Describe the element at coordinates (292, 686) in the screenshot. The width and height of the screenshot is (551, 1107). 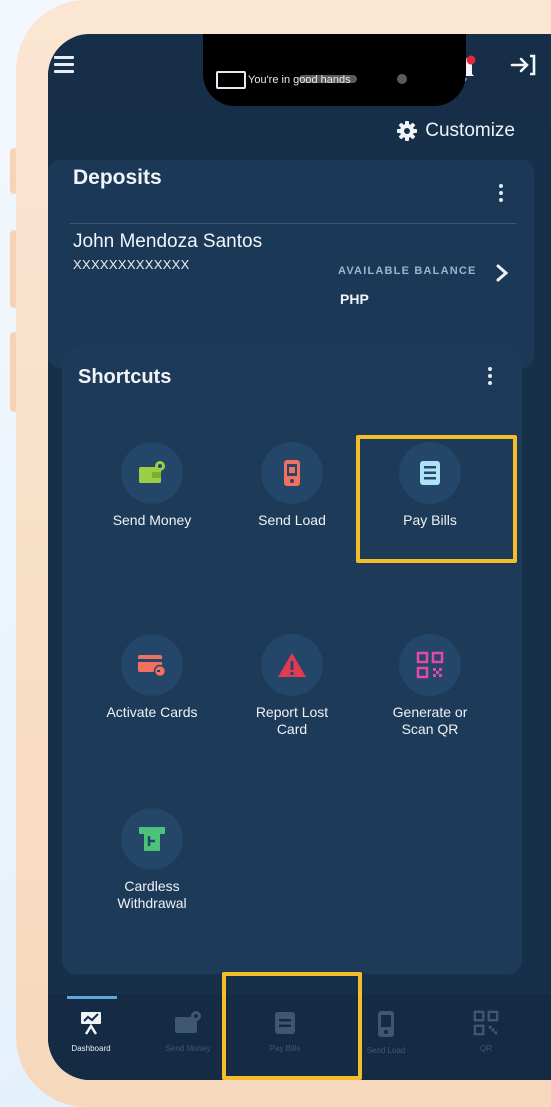
I see `shortcut-report-lost-card: Report Lost Card` at that location.